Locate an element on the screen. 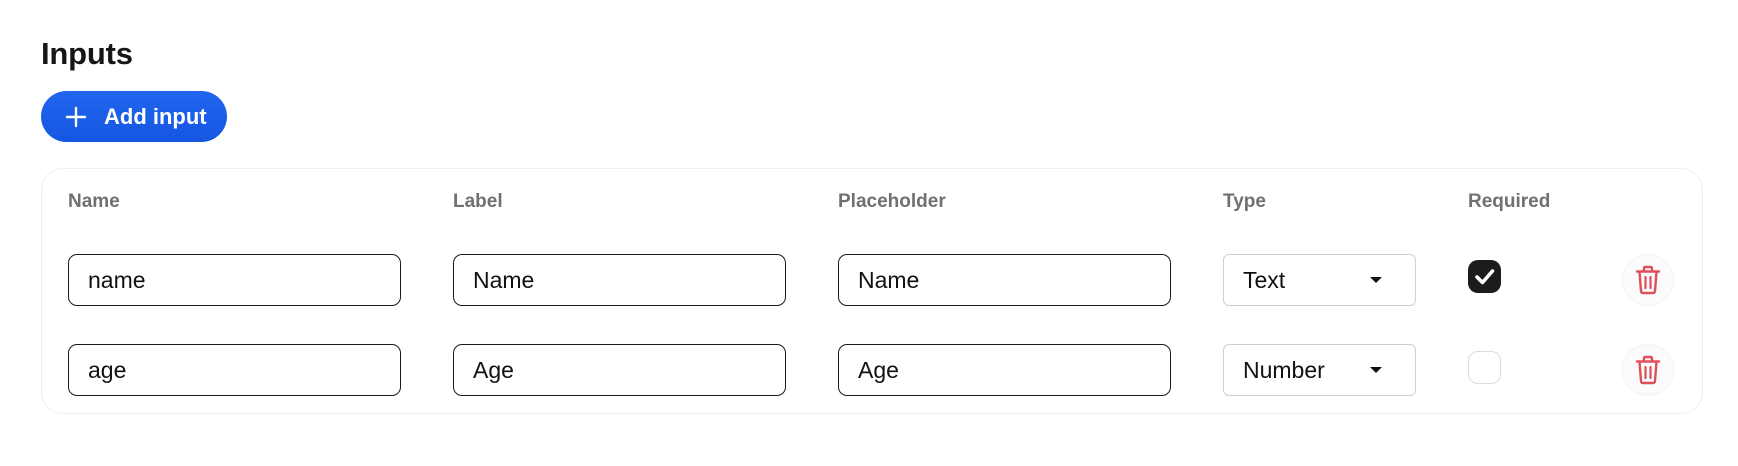  column-header-name: Name is located at coordinates (94, 201).